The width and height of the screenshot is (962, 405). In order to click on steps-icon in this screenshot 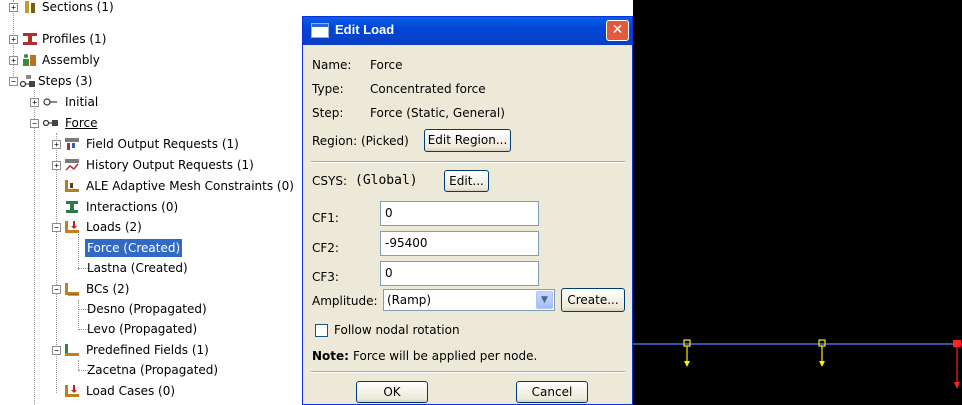, I will do `click(27, 81)`.